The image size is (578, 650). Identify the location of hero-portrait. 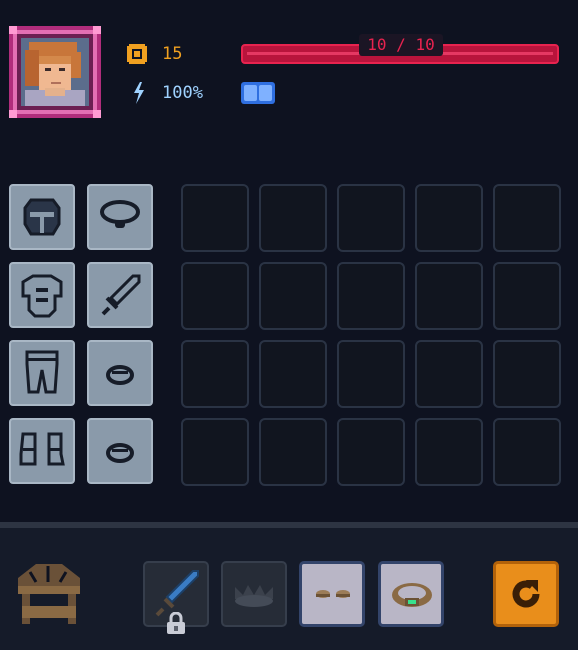
(55, 72).